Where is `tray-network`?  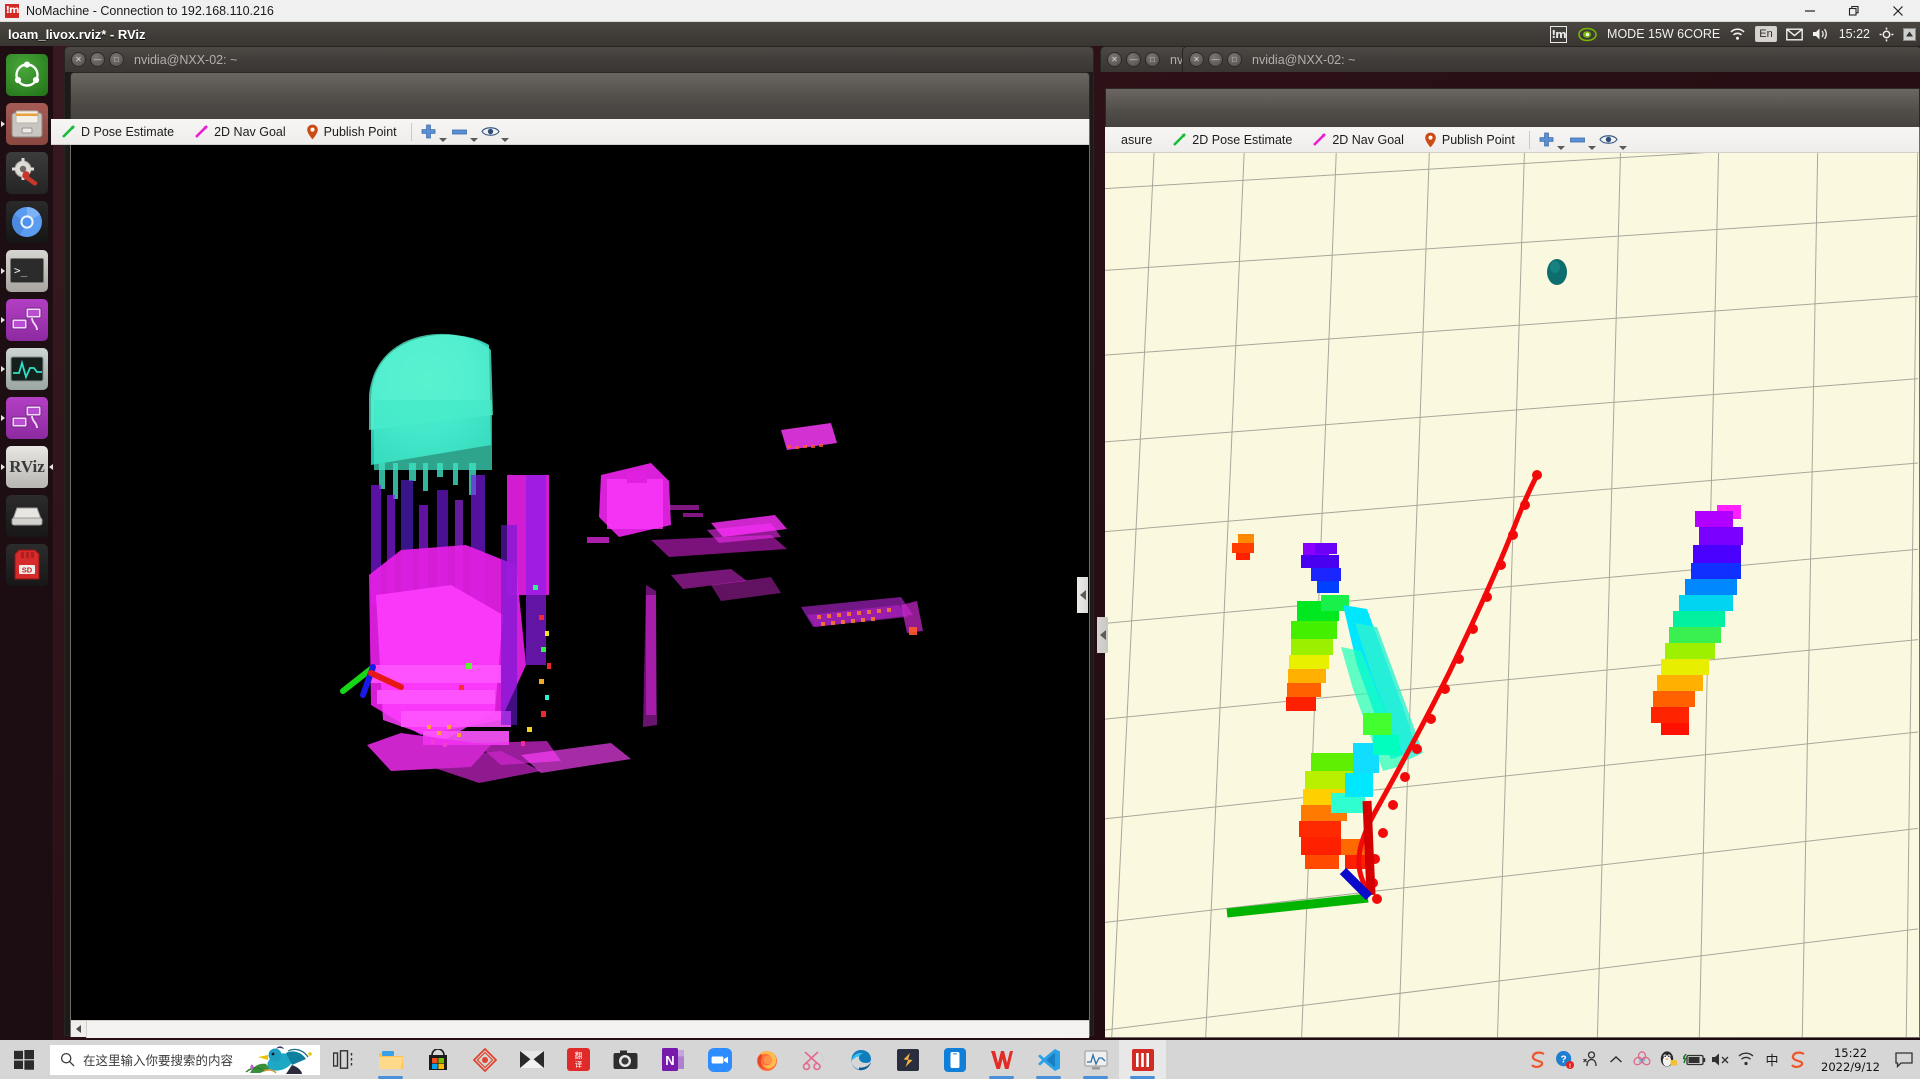 tray-network is located at coordinates (1746, 1059).